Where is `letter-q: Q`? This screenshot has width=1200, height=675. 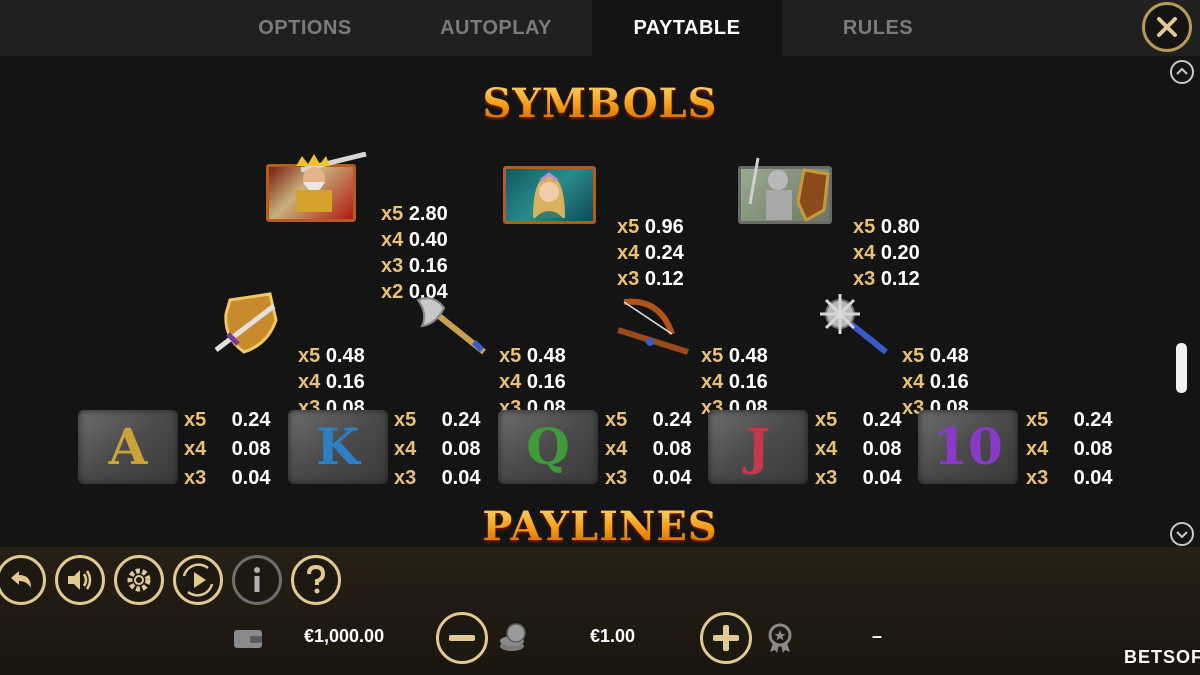 letter-q: Q is located at coordinates (548, 446).